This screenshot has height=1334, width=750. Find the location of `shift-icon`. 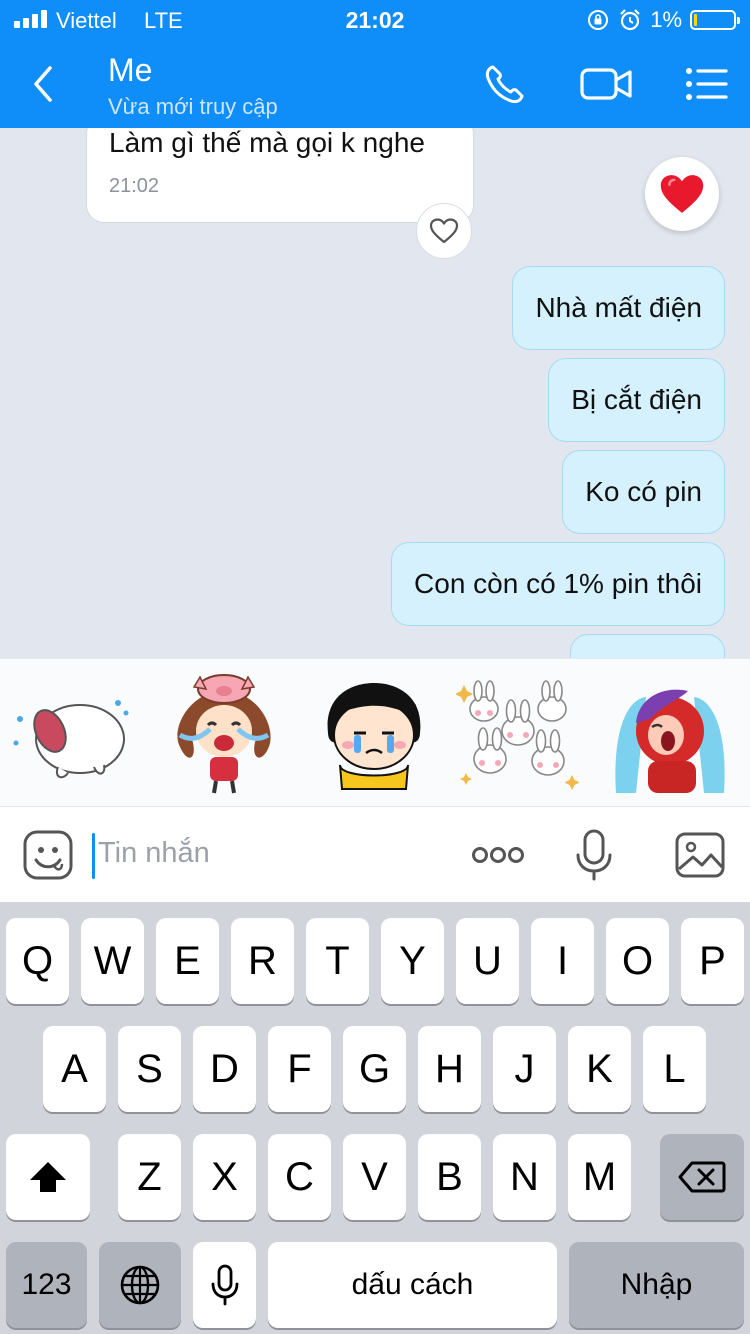

shift-icon is located at coordinates (48, 1177).